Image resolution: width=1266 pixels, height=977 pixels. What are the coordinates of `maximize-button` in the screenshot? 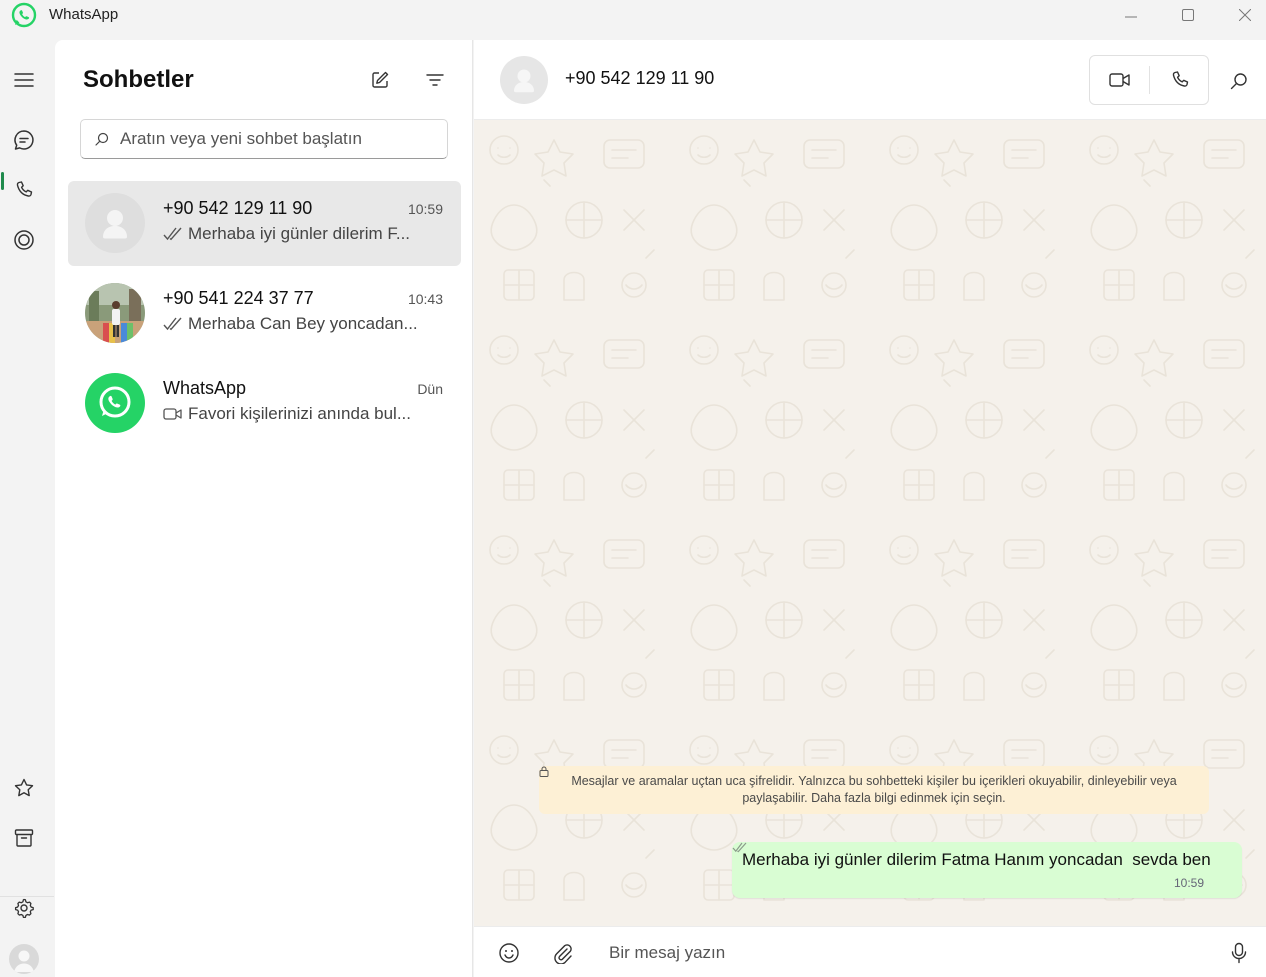 It's located at (1188, 15).